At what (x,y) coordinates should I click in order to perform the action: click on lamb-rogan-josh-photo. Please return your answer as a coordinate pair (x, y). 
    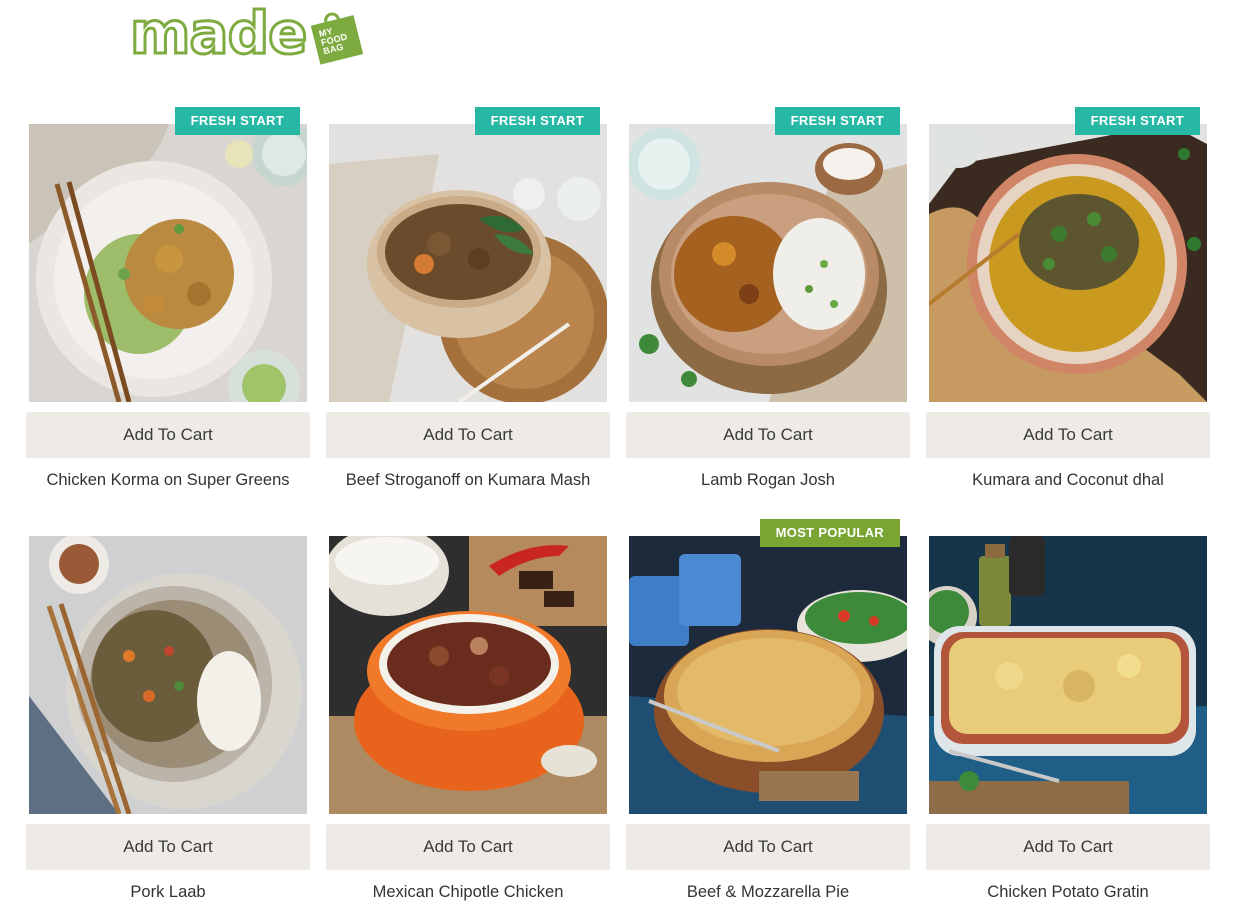
    Looking at the image, I should click on (768, 263).